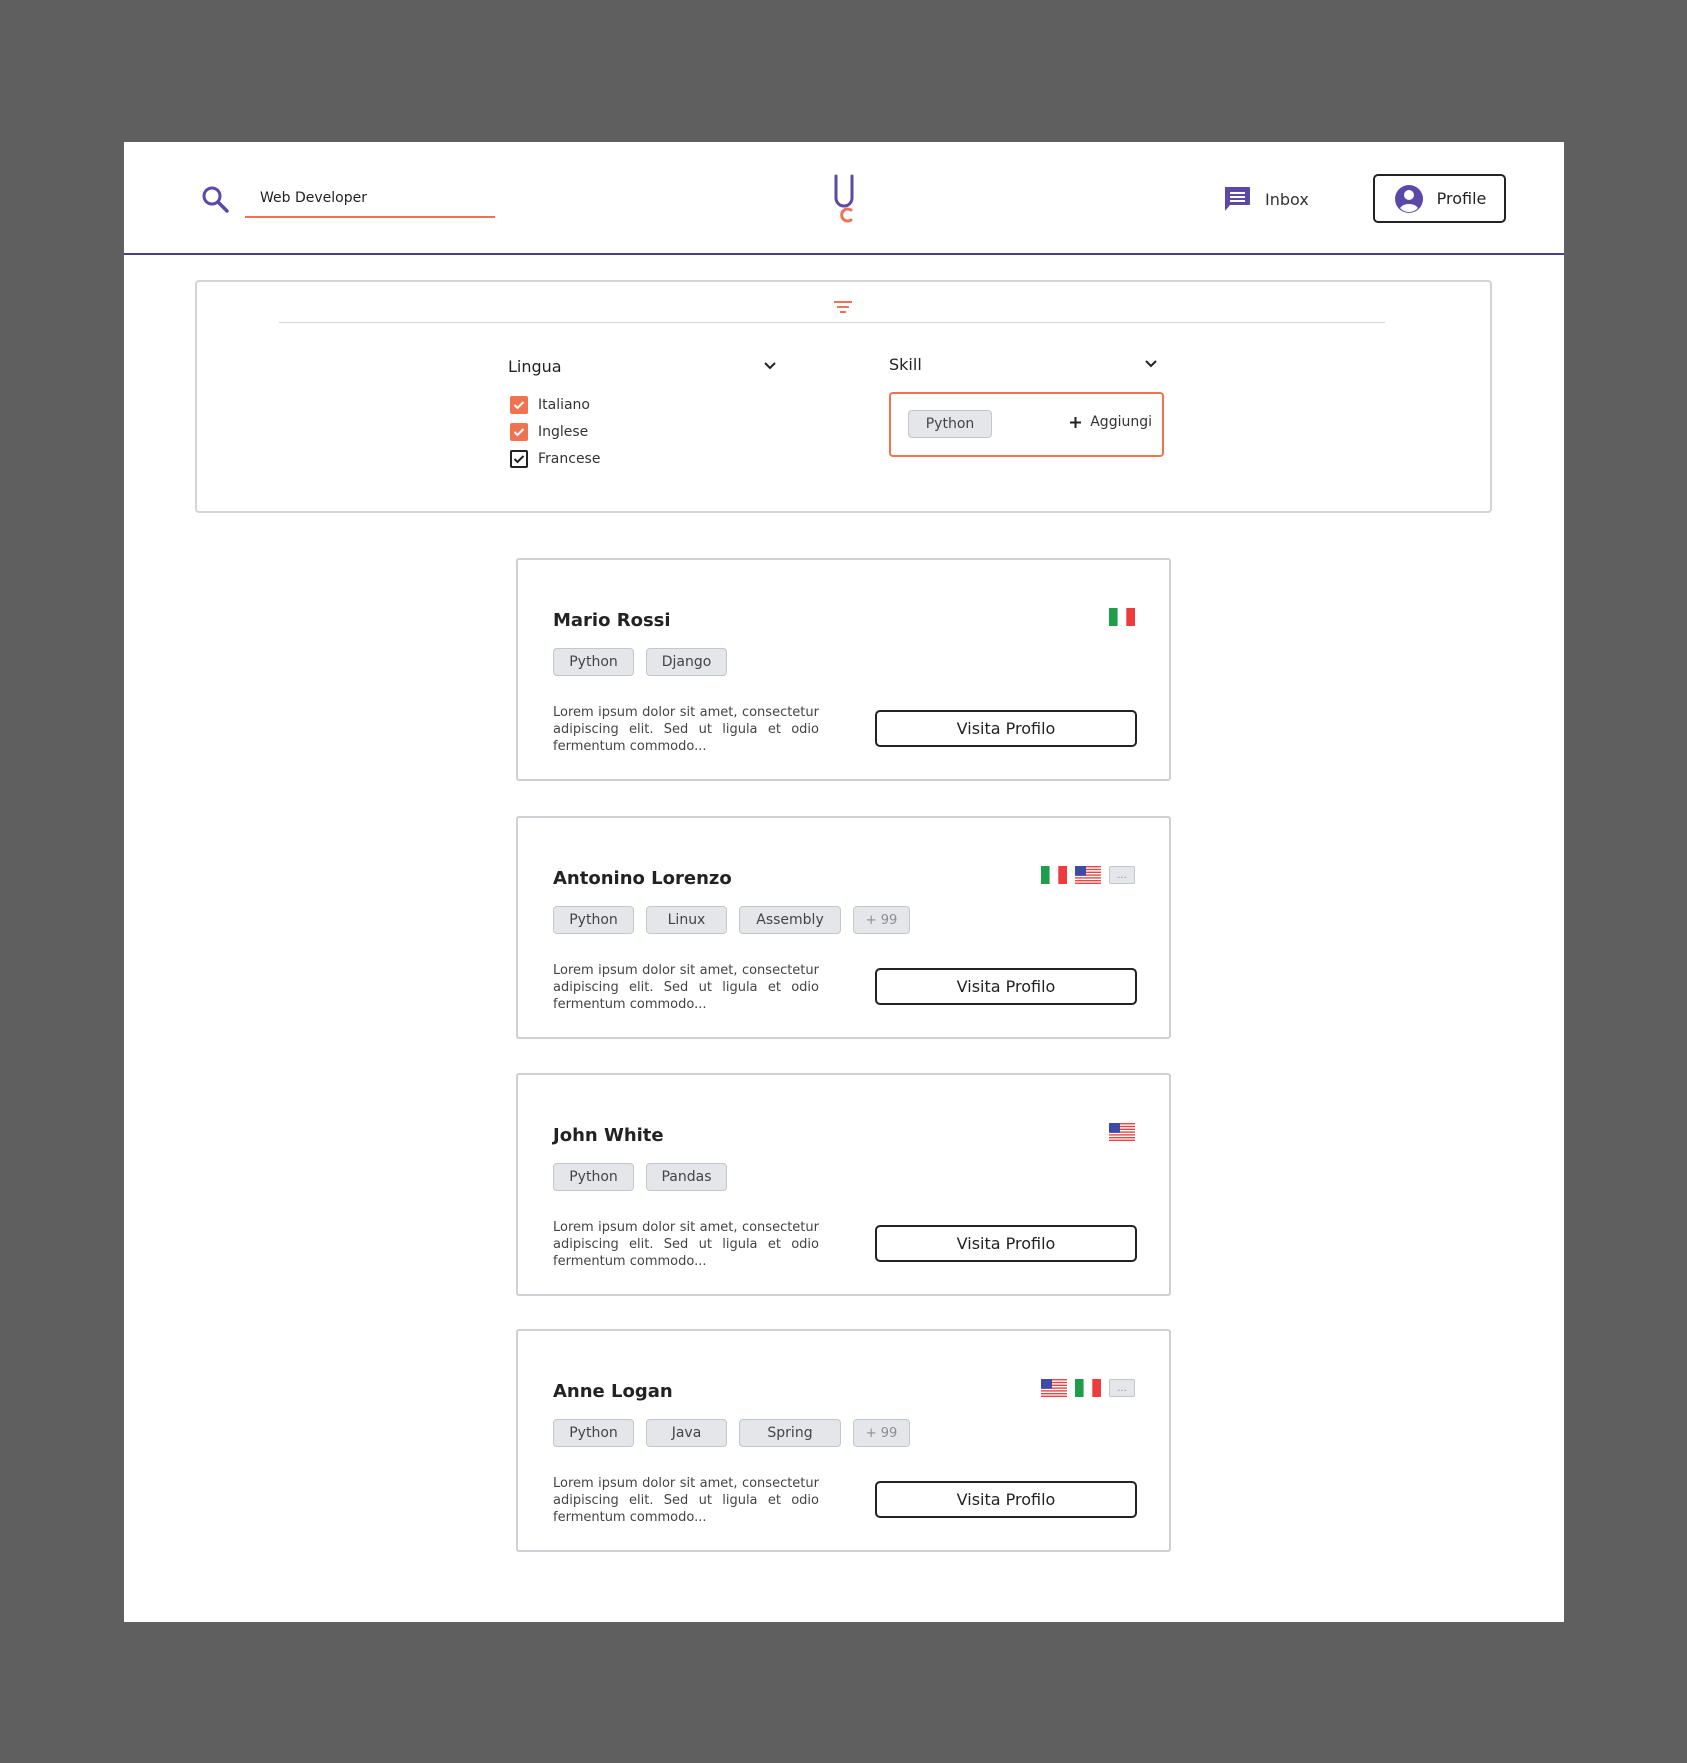 The image size is (1687, 1763). Describe the element at coordinates (1076, 422) in the screenshot. I see `plus-icon` at that location.